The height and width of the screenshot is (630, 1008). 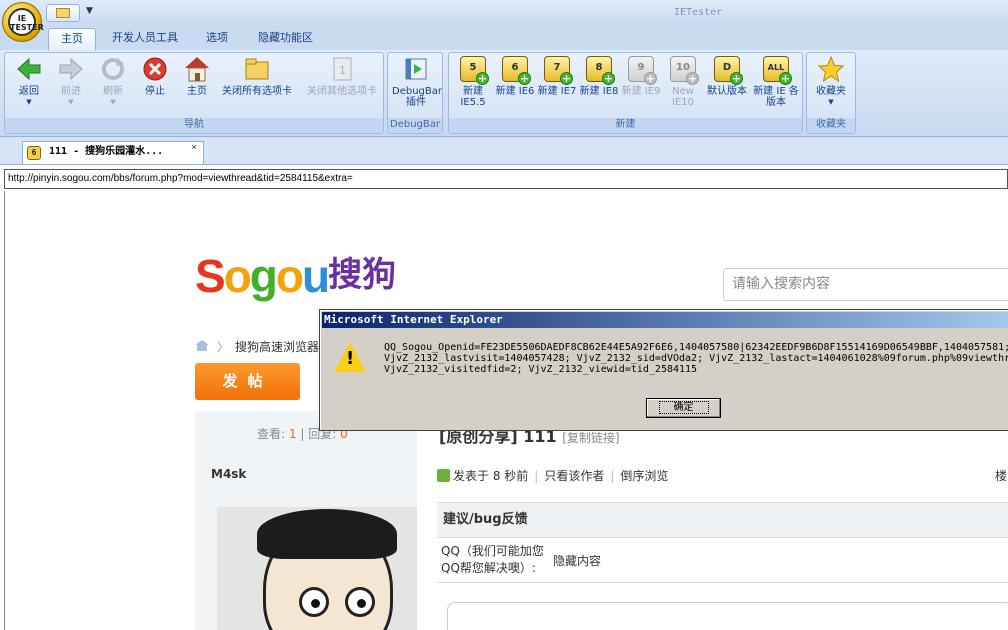 What do you see at coordinates (72, 39) in the screenshot?
I see `tab-home: 主页` at bounding box center [72, 39].